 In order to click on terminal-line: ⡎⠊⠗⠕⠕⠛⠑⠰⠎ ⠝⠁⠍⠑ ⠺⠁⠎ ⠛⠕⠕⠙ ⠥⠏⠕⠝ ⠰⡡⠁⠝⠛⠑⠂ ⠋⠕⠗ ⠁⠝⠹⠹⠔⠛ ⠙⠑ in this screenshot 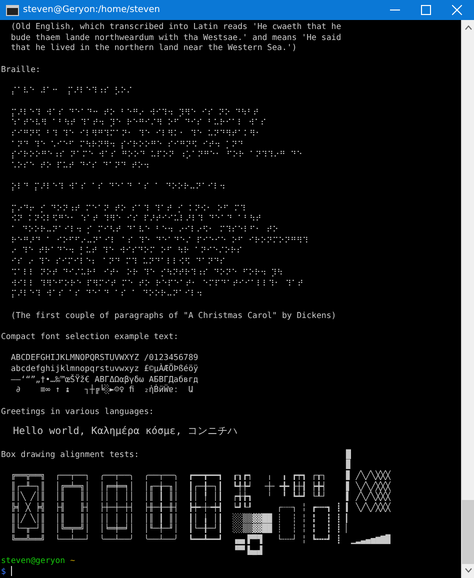, I will do `click(156, 154)`.